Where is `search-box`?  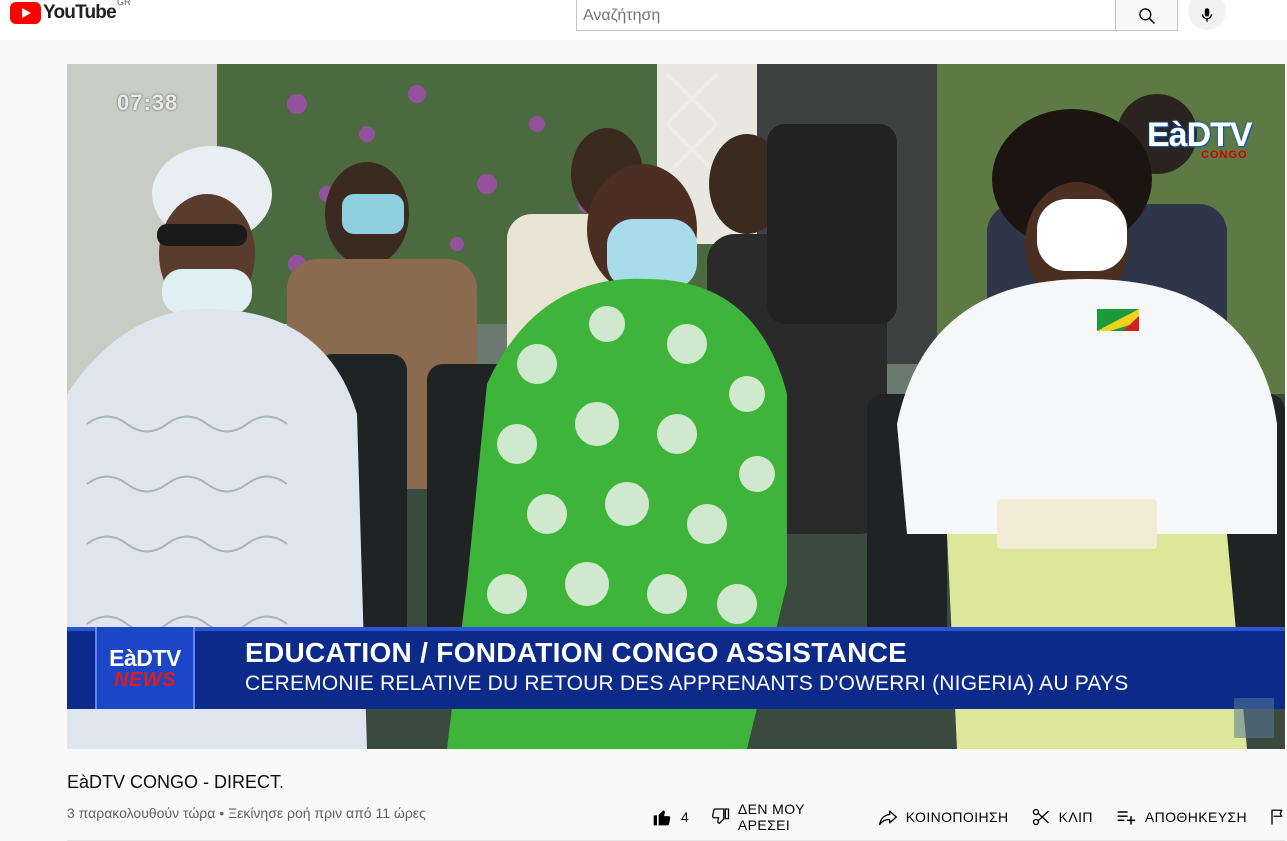
search-box is located at coordinates (877, 15).